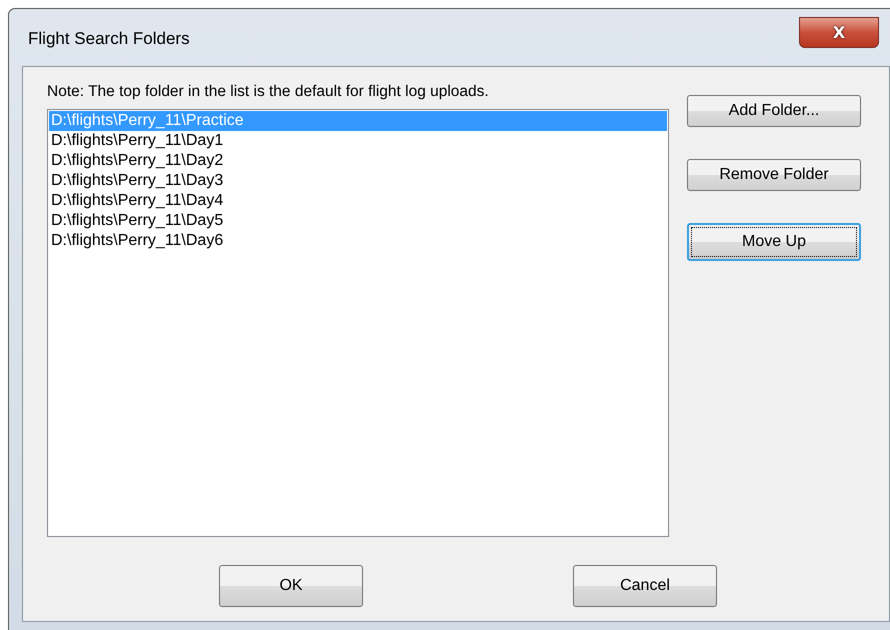  I want to click on folder-item: D:\flights\Perry_11\Day3, so click(358, 181).